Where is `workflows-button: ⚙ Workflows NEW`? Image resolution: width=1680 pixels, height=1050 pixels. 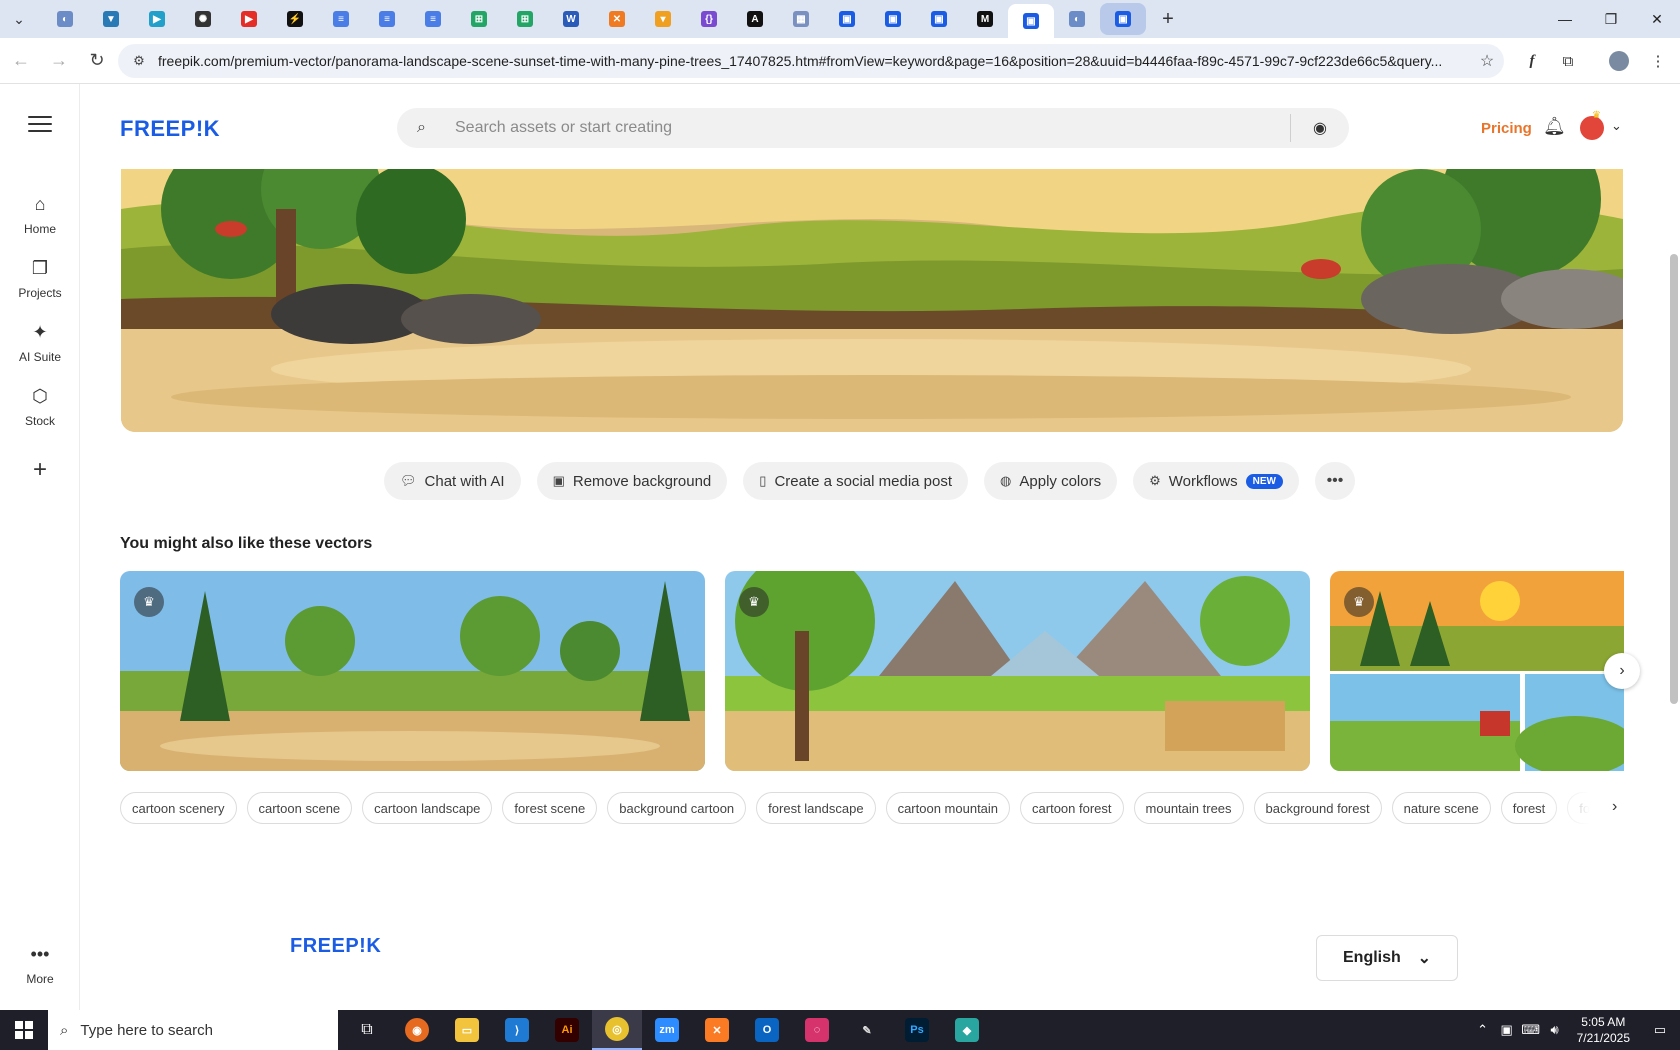 workflows-button: ⚙ Workflows NEW is located at coordinates (1216, 481).